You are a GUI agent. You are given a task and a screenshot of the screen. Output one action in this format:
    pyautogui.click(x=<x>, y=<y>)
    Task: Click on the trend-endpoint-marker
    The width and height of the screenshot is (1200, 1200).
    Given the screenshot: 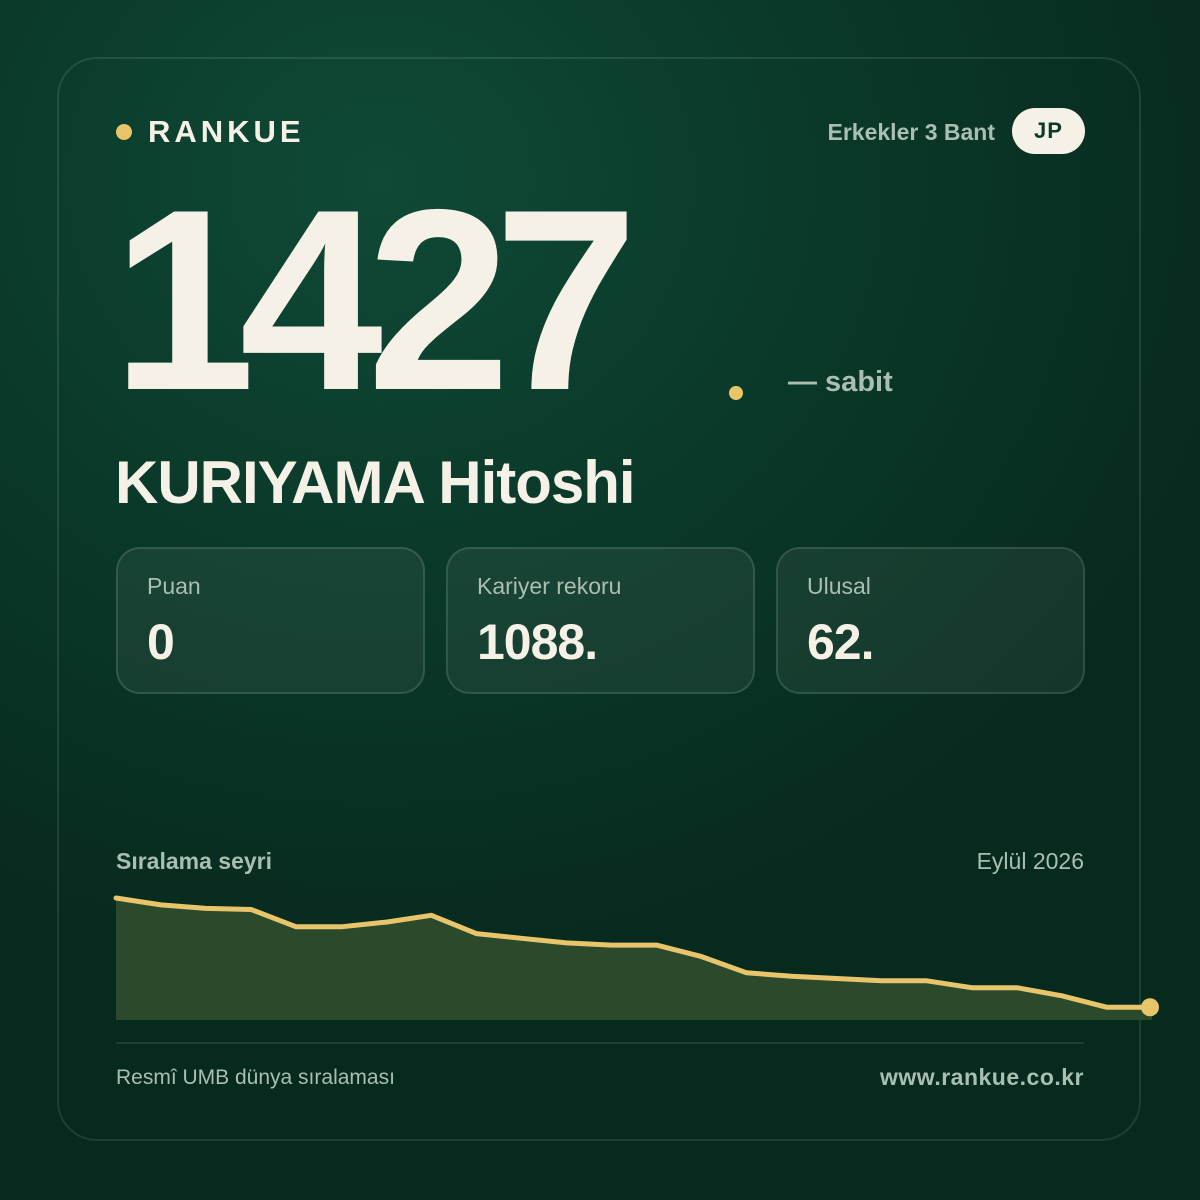 What is the action you would take?
    pyautogui.click(x=1150, y=1007)
    